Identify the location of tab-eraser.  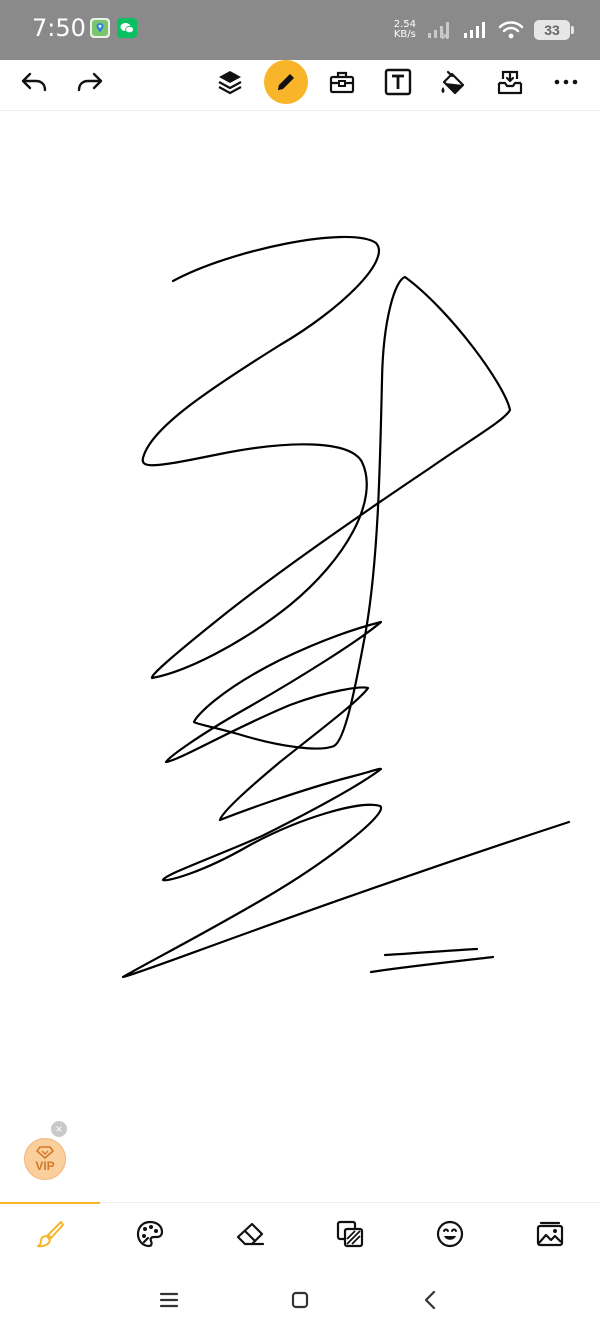
(250, 1234).